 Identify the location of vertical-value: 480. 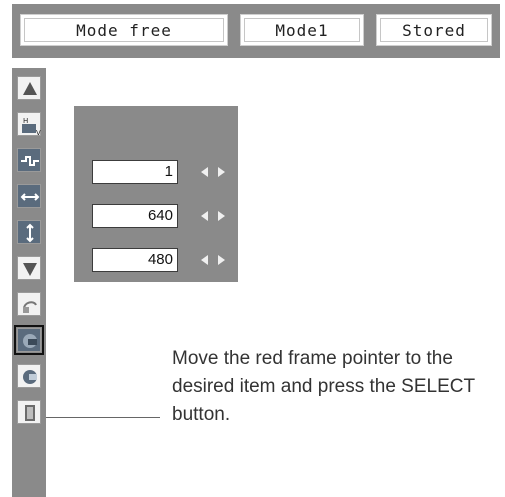
(135, 260).